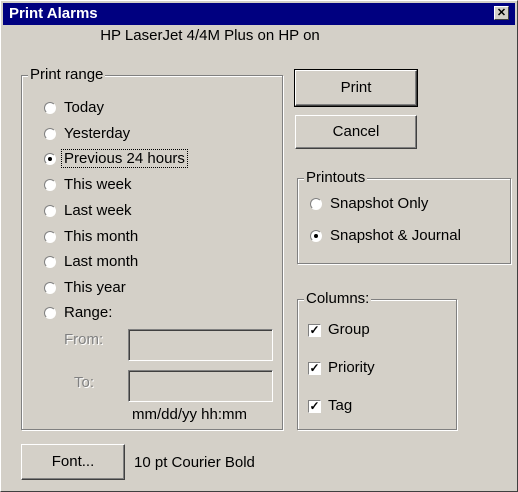  Describe the element at coordinates (336, 177) in the screenshot. I see `printouts-label: Printouts` at that location.